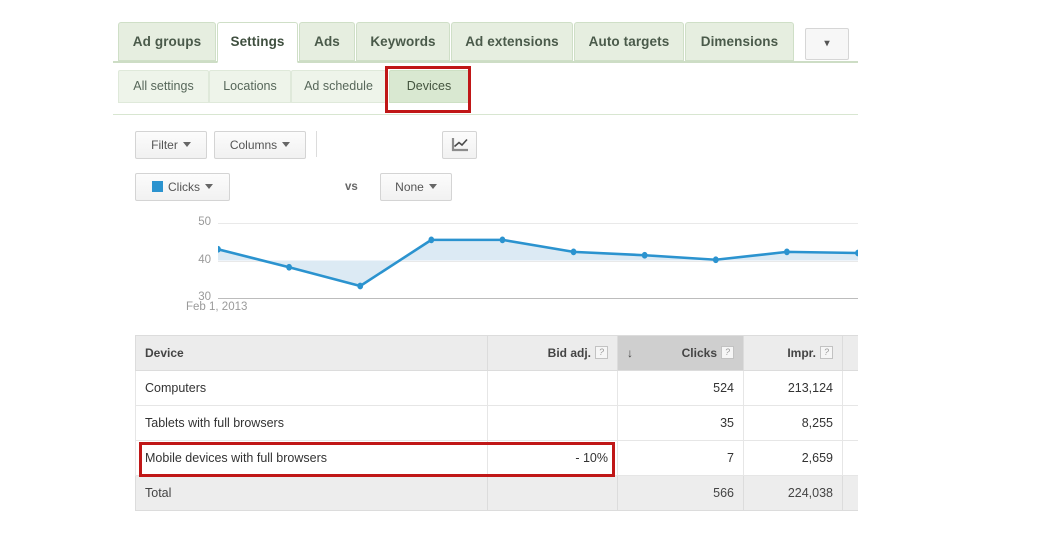  I want to click on columns-button-label: Columns, so click(253, 145).